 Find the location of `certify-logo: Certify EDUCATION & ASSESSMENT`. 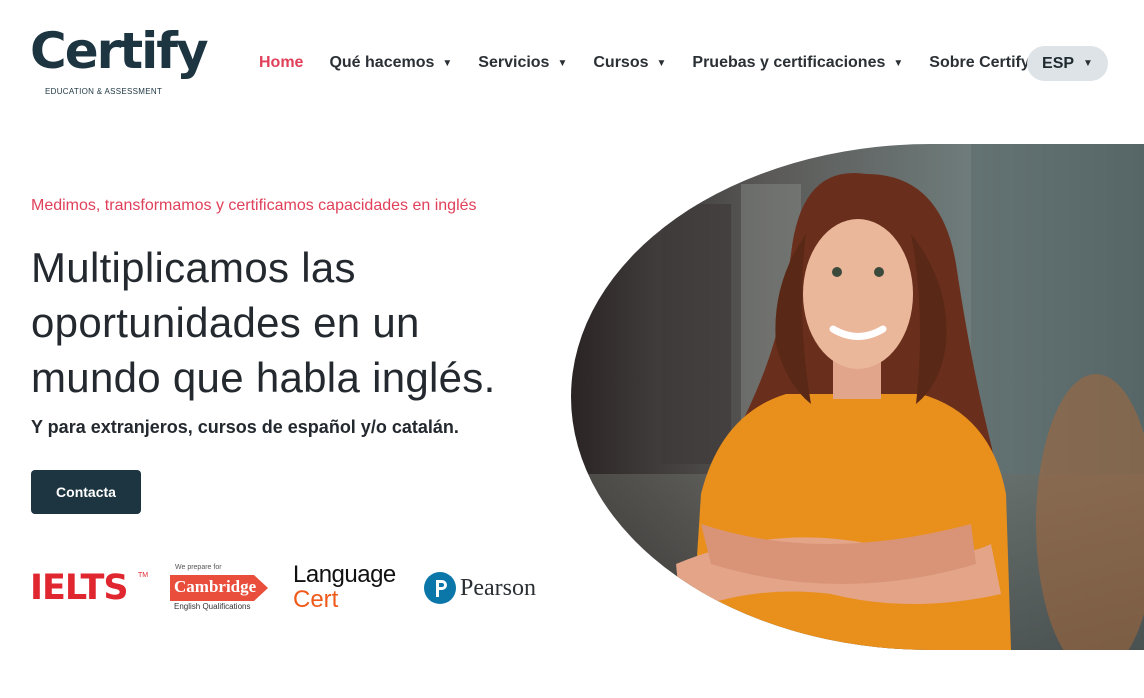

certify-logo: Certify EDUCATION & ASSESSMENT is located at coordinates (120, 63).